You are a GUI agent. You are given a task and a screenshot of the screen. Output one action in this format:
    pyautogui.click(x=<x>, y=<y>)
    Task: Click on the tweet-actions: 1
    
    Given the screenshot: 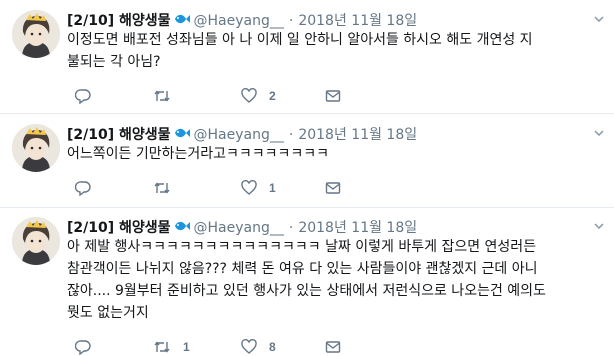 What is the action you would take?
    pyautogui.click(x=217, y=188)
    